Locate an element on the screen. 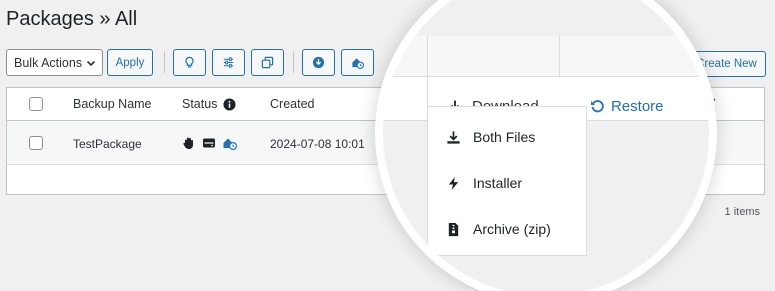 The width and height of the screenshot is (775, 291). restore-icon is located at coordinates (597, 106).